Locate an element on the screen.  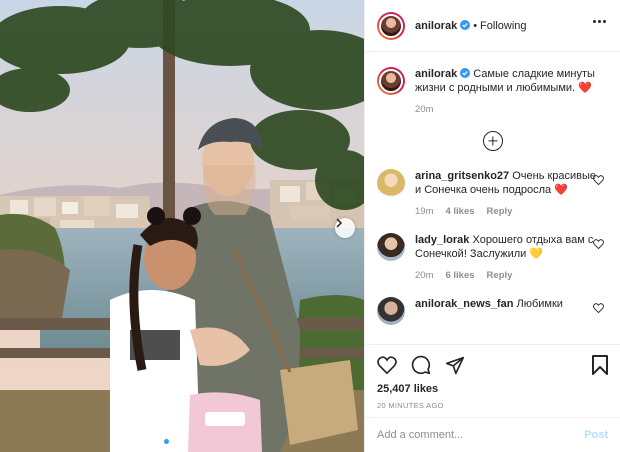
load-more-comments is located at coordinates (492, 141).